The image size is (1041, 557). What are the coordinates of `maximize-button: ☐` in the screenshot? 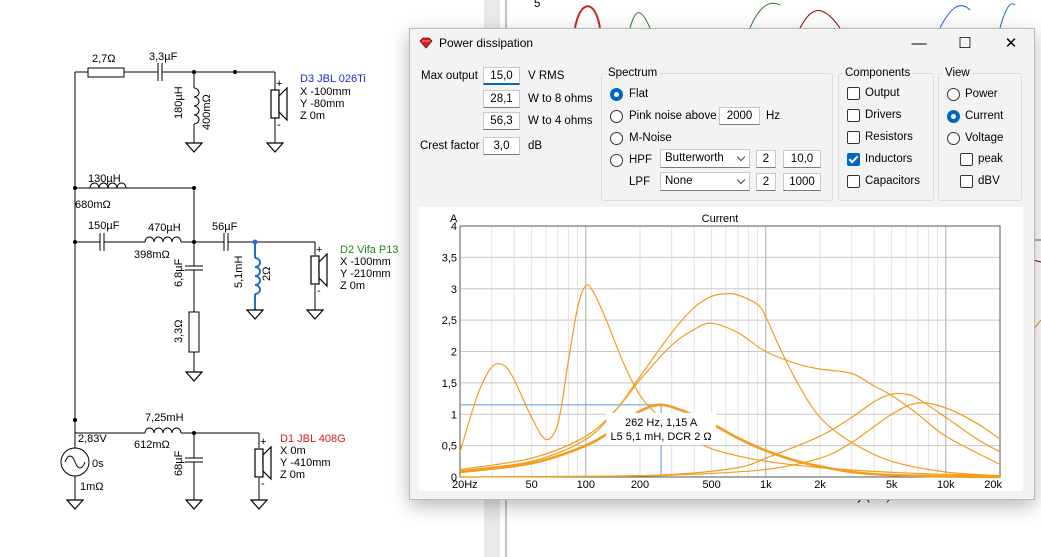 It's located at (965, 43).